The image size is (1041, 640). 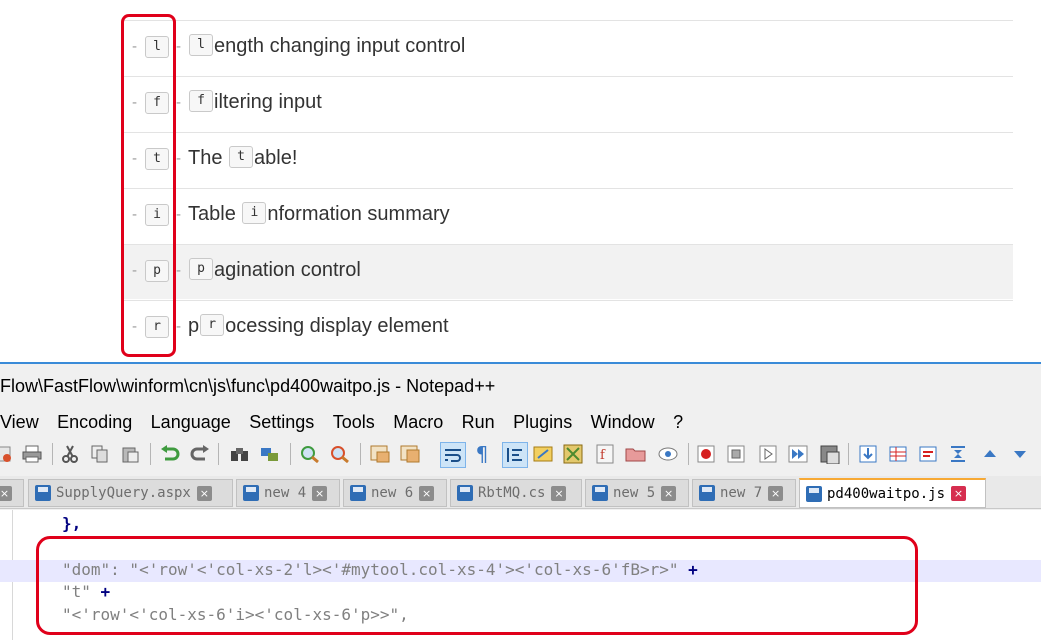 What do you see at coordinates (568, 271) in the screenshot?
I see `option-row-p: - p - p agination control` at bounding box center [568, 271].